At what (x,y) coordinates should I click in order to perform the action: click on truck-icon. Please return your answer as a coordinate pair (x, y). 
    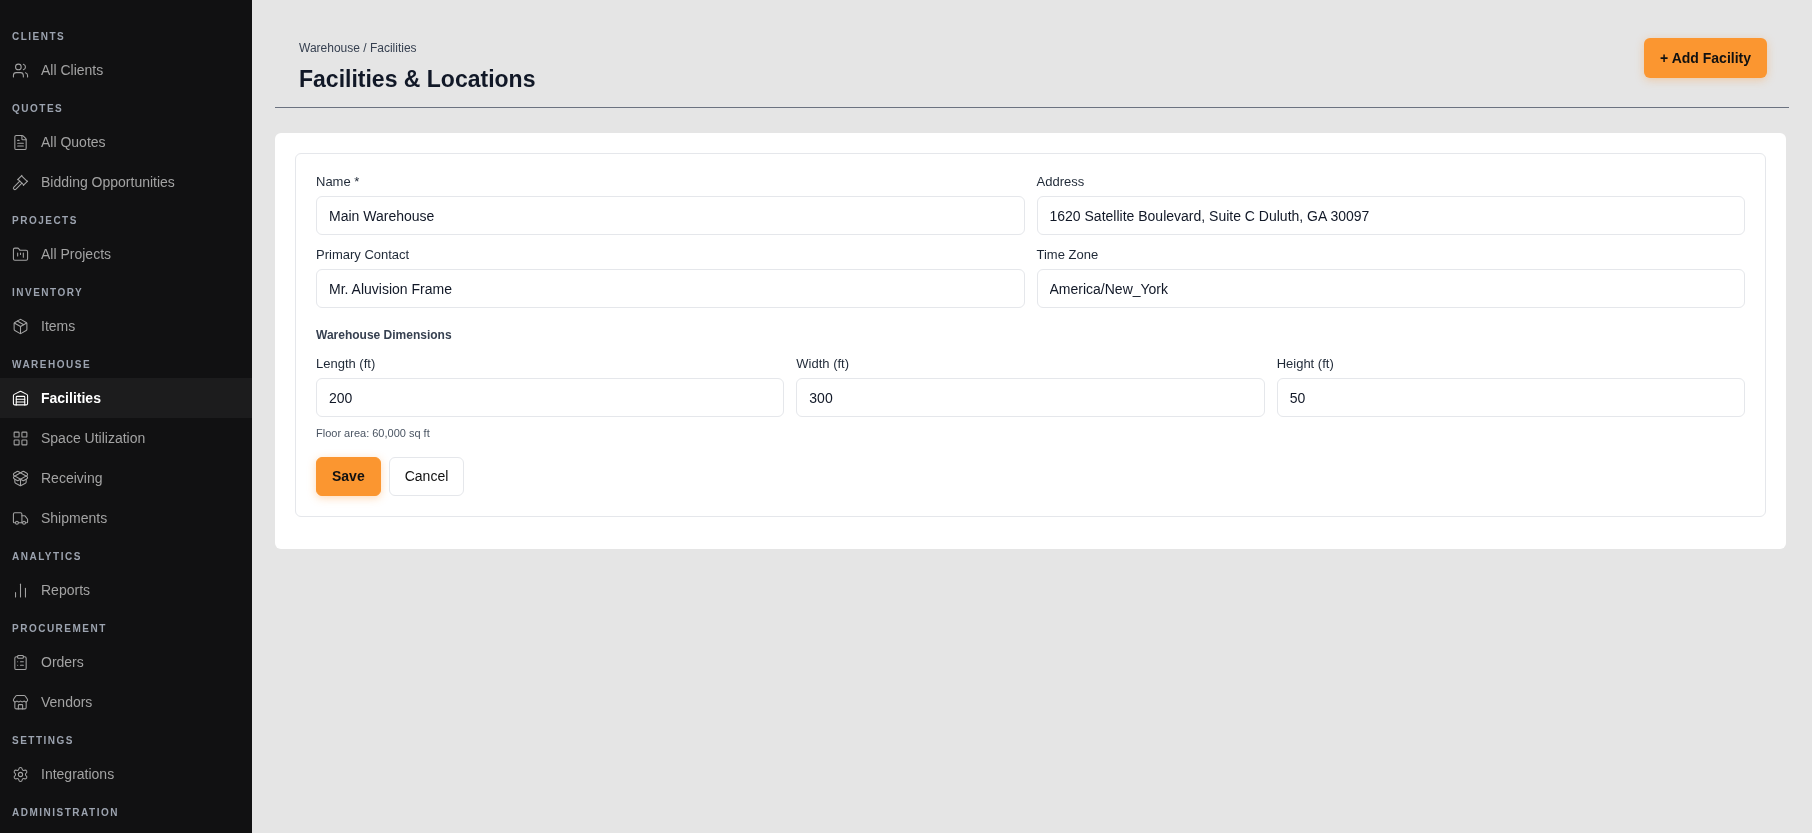
    Looking at the image, I should click on (20, 518).